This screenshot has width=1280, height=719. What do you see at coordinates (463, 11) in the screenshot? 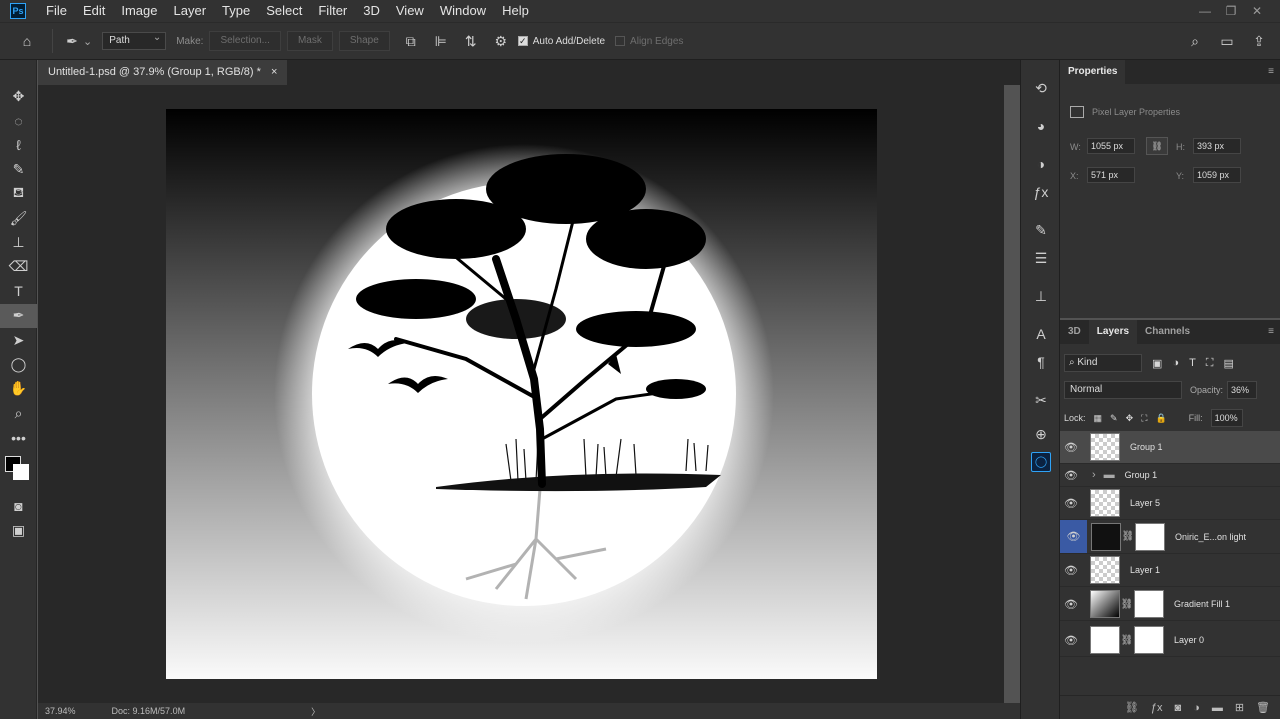
I see `menu-window: Window` at bounding box center [463, 11].